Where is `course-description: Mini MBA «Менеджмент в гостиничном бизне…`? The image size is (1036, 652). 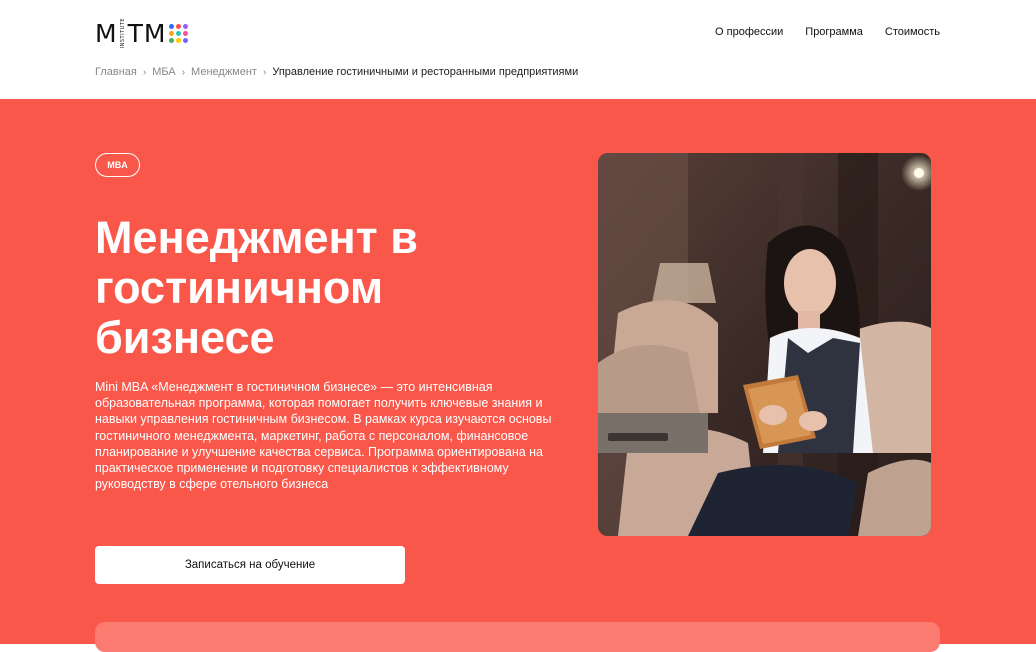
course-description: Mini MBA «Менеджмент в гостиничном бизне… is located at coordinates (323, 436).